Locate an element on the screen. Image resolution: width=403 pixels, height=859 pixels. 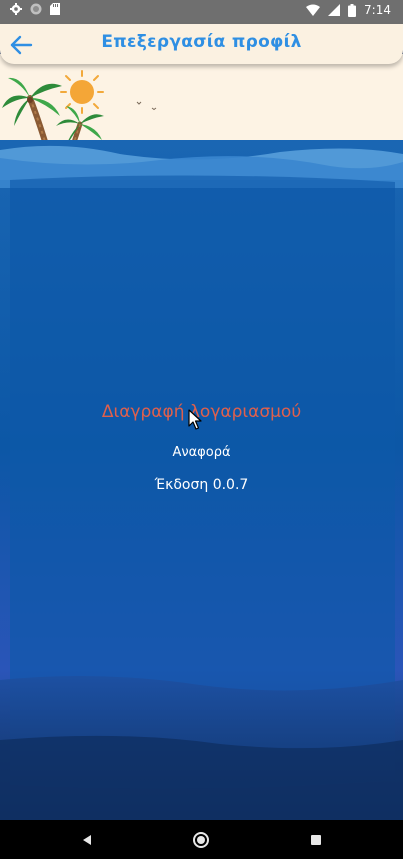
recents-square-icon is located at coordinates (316, 840).